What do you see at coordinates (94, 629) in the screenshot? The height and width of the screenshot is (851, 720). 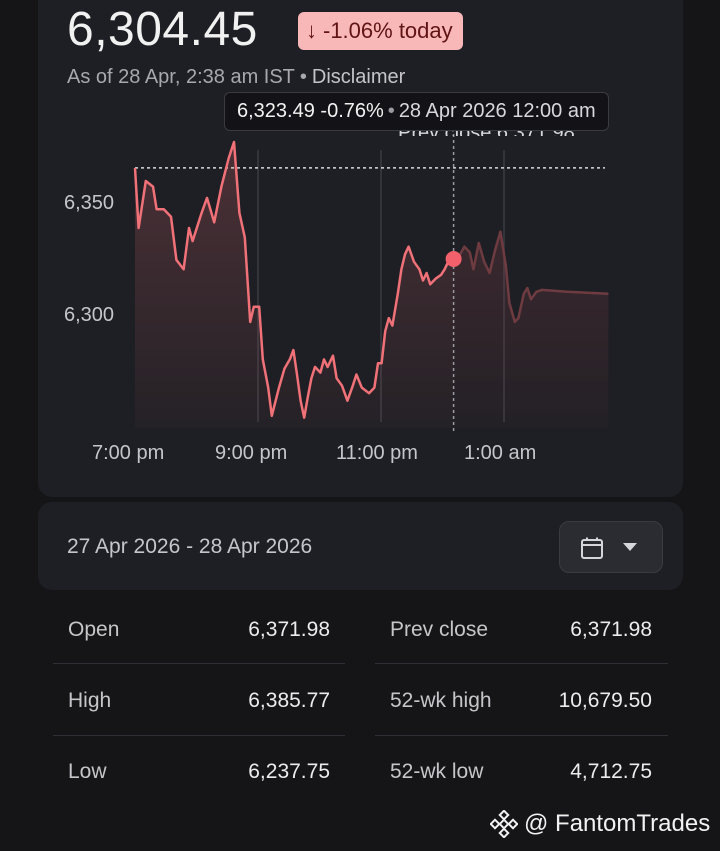 I see `stat-open-label: Open` at bounding box center [94, 629].